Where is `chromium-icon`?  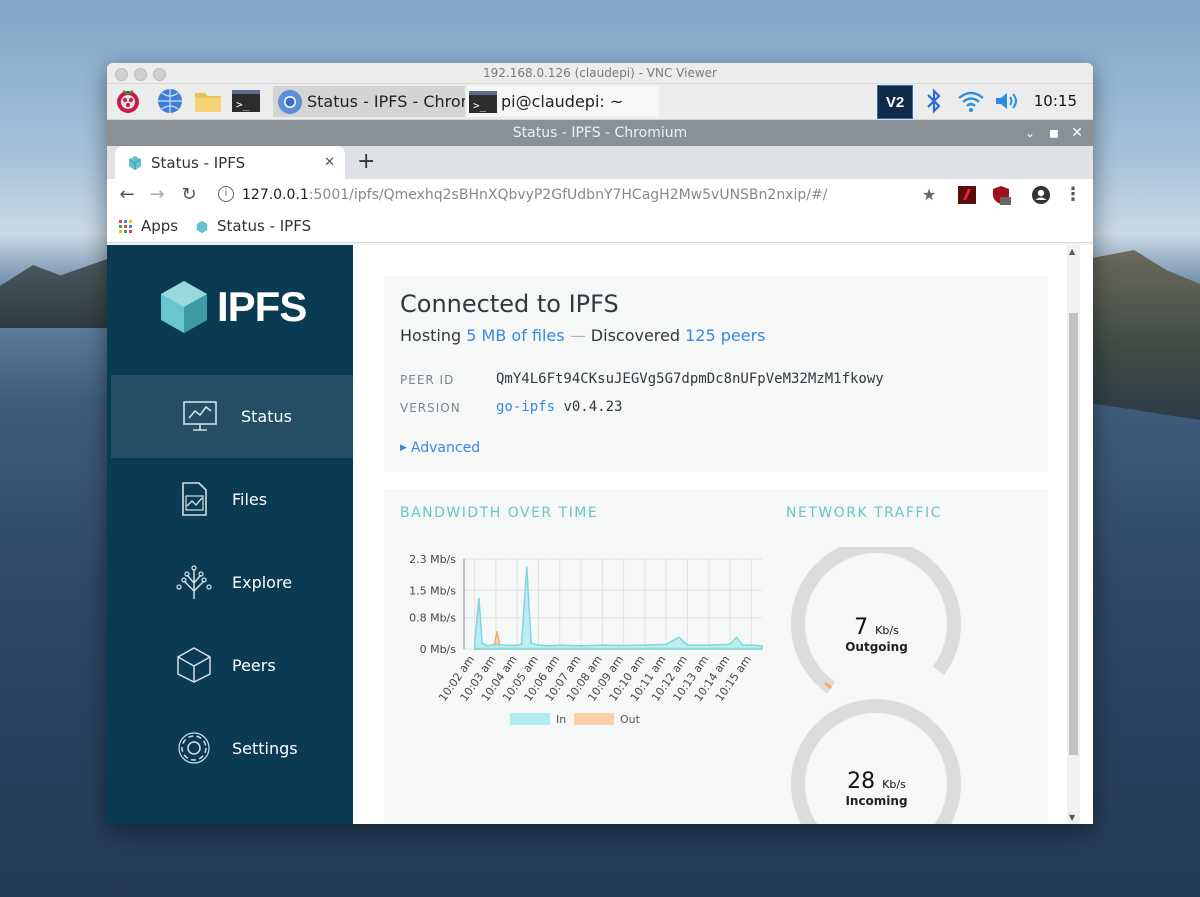 chromium-icon is located at coordinates (290, 102).